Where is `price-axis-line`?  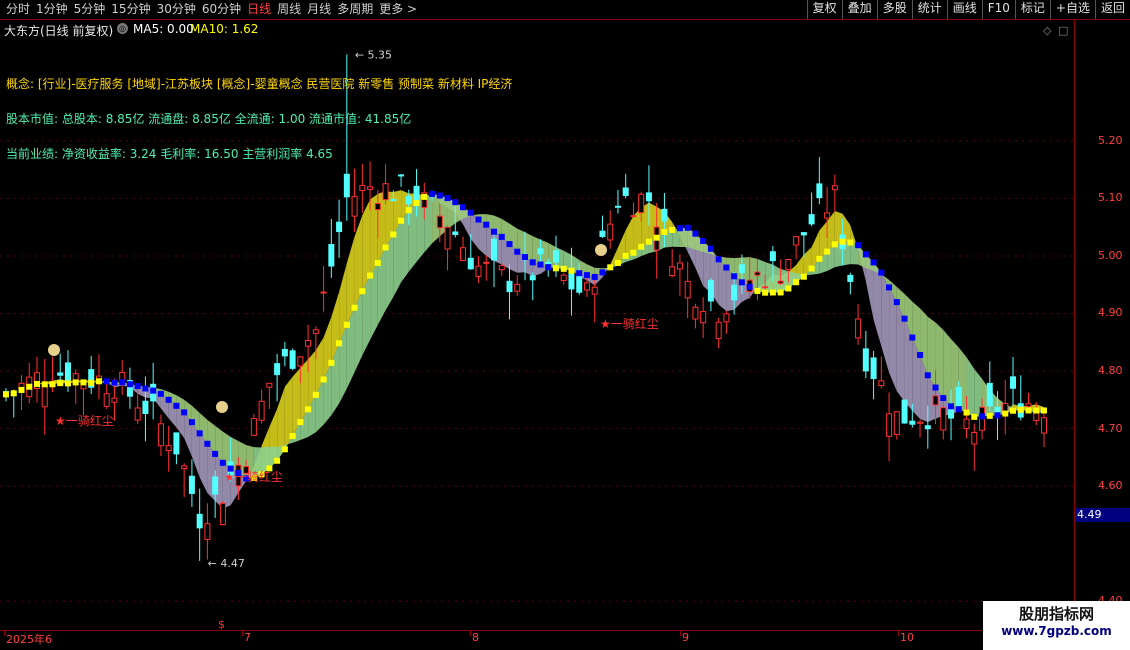 price-axis-line is located at coordinates (1074, 325).